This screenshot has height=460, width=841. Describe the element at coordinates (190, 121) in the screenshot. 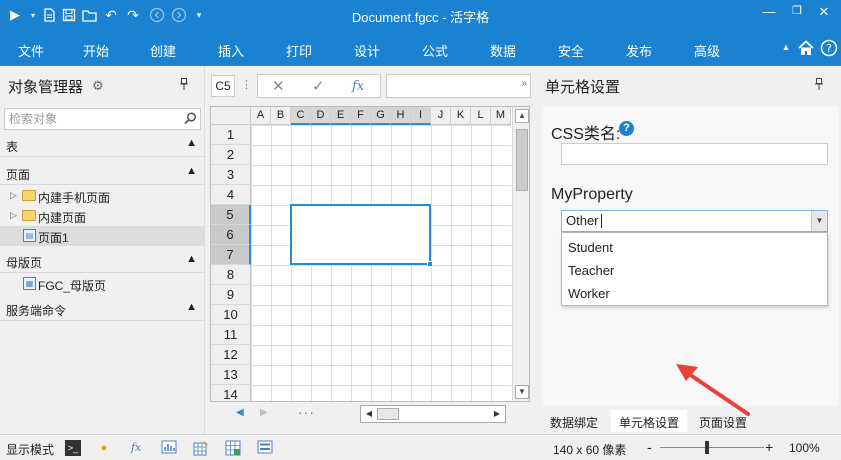

I see `search-icon` at that location.